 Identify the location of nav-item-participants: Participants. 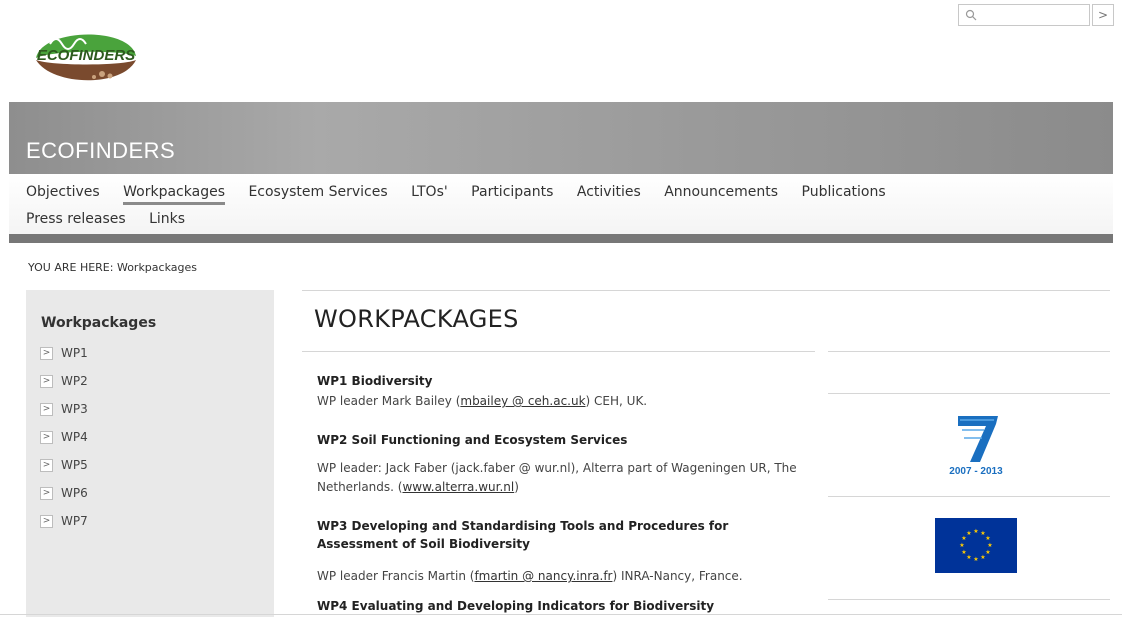
(512, 192).